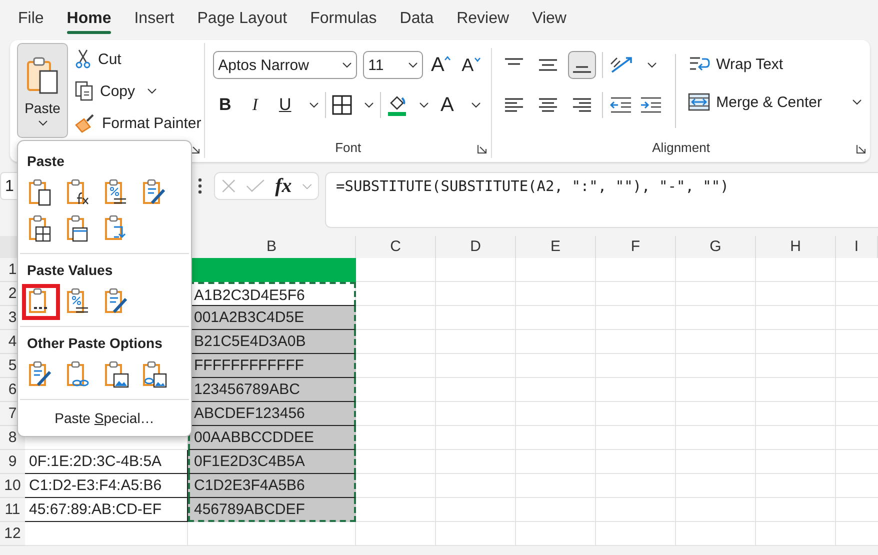  I want to click on decrease-font-button: A, so click(471, 65).